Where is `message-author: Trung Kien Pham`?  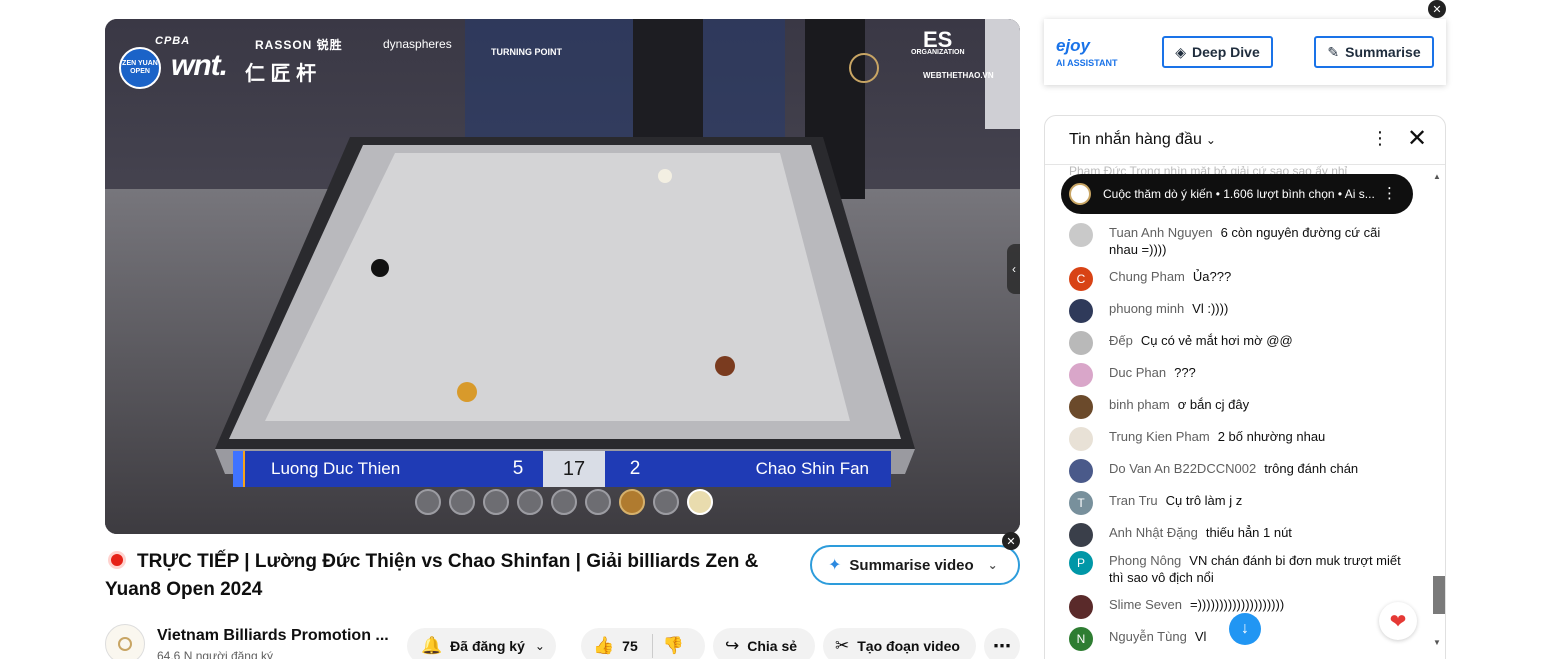 message-author: Trung Kien Pham is located at coordinates (1159, 436).